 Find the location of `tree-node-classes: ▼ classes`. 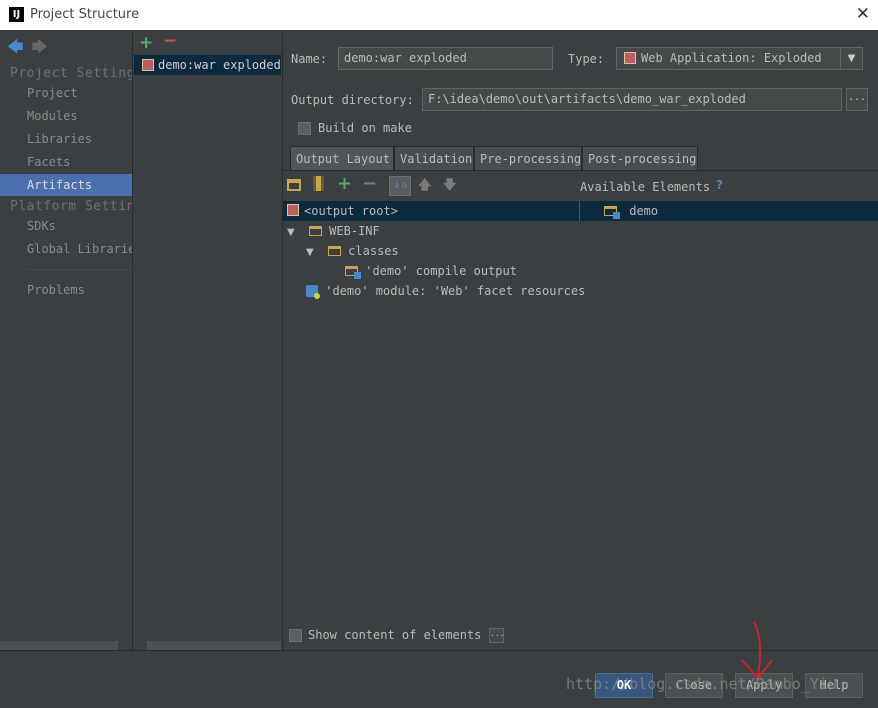

tree-node-classes: ▼ classes is located at coordinates (352, 251).